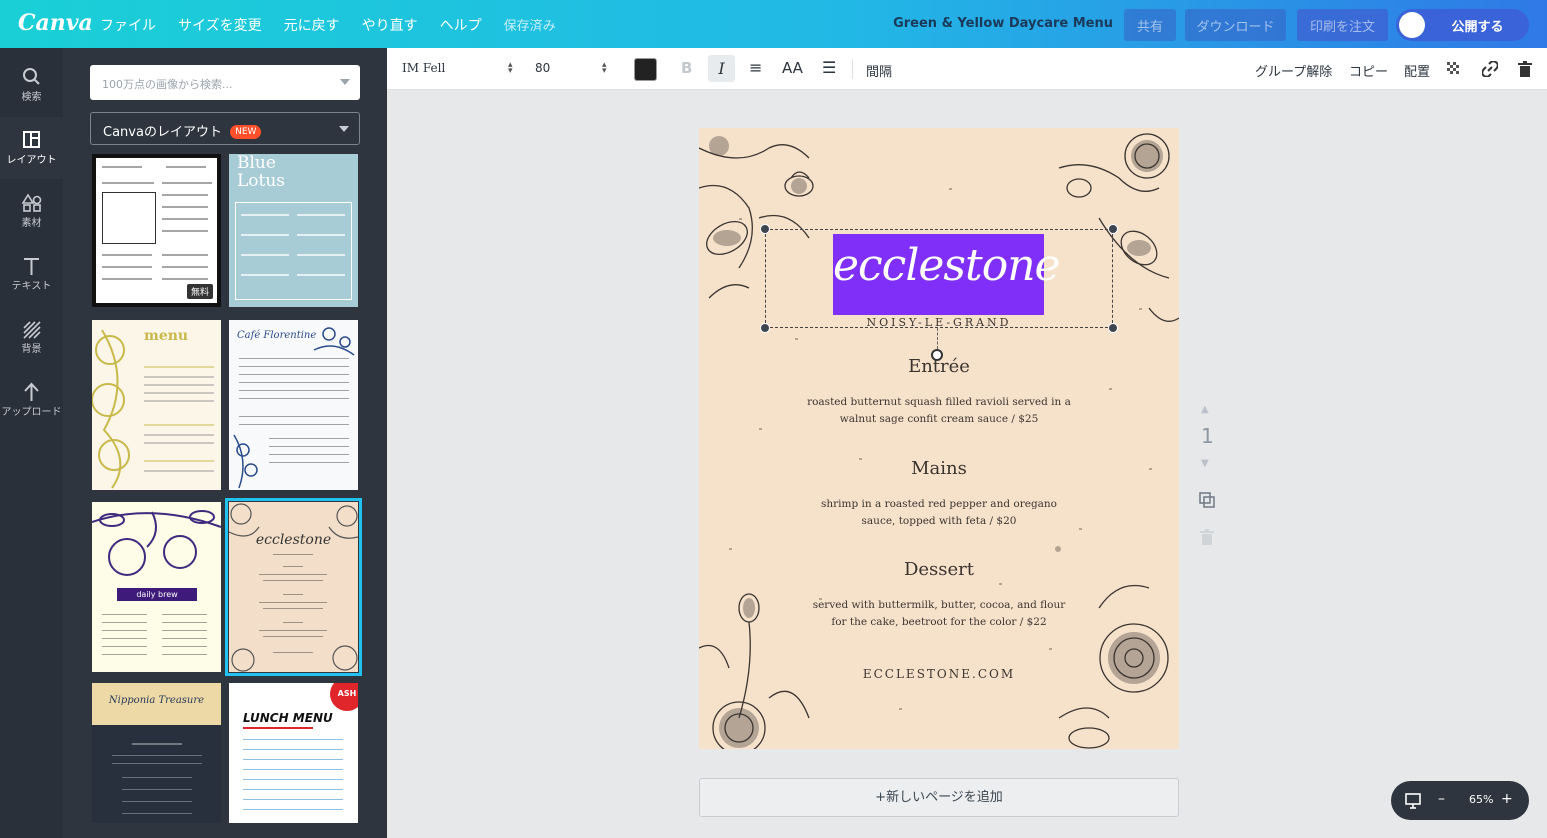  I want to click on rotate-handle-icon, so click(937, 355).